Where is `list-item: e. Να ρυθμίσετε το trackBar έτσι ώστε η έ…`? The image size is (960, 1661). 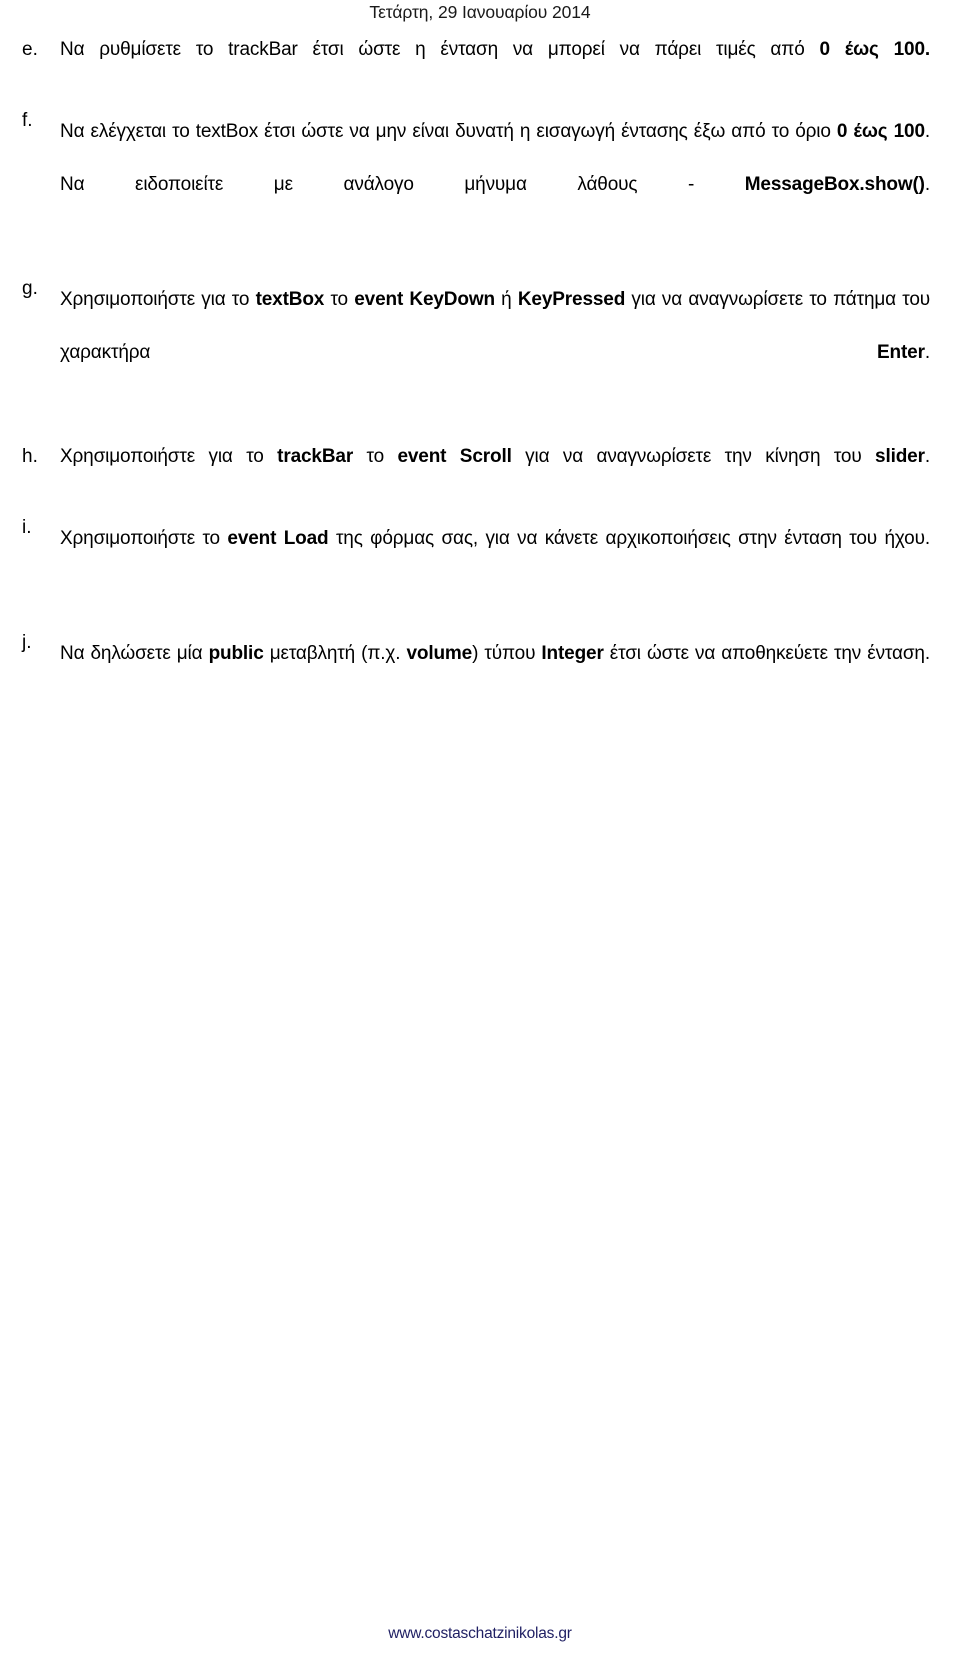
list-item: e. Να ρυθμίσετε το trackBar έτσι ώστε η έ… is located at coordinates (476, 65).